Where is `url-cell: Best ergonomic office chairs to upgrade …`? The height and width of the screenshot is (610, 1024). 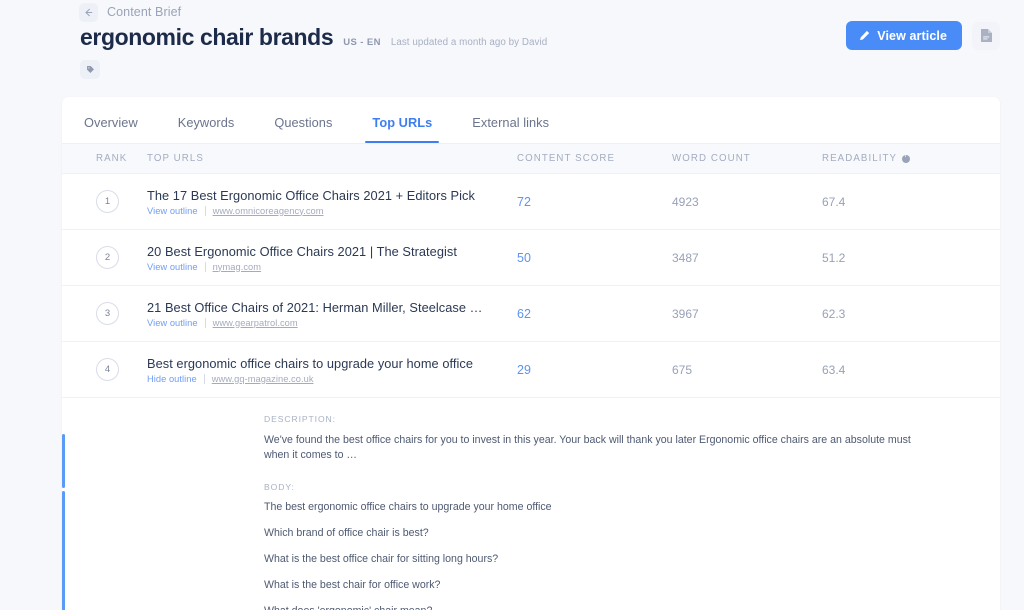
url-cell: Best ergonomic office chairs to upgrade … is located at coordinates (332, 370).